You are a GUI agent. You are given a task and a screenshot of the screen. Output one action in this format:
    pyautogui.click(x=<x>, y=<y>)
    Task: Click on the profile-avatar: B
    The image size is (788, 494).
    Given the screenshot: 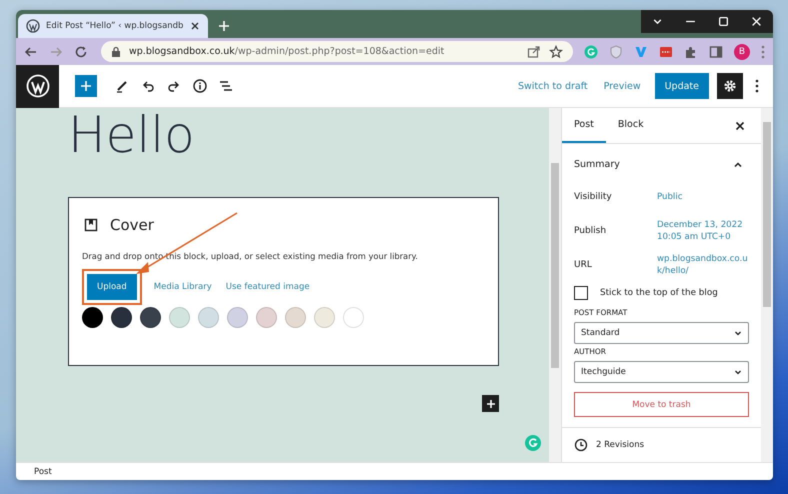 What is the action you would take?
    pyautogui.click(x=742, y=52)
    